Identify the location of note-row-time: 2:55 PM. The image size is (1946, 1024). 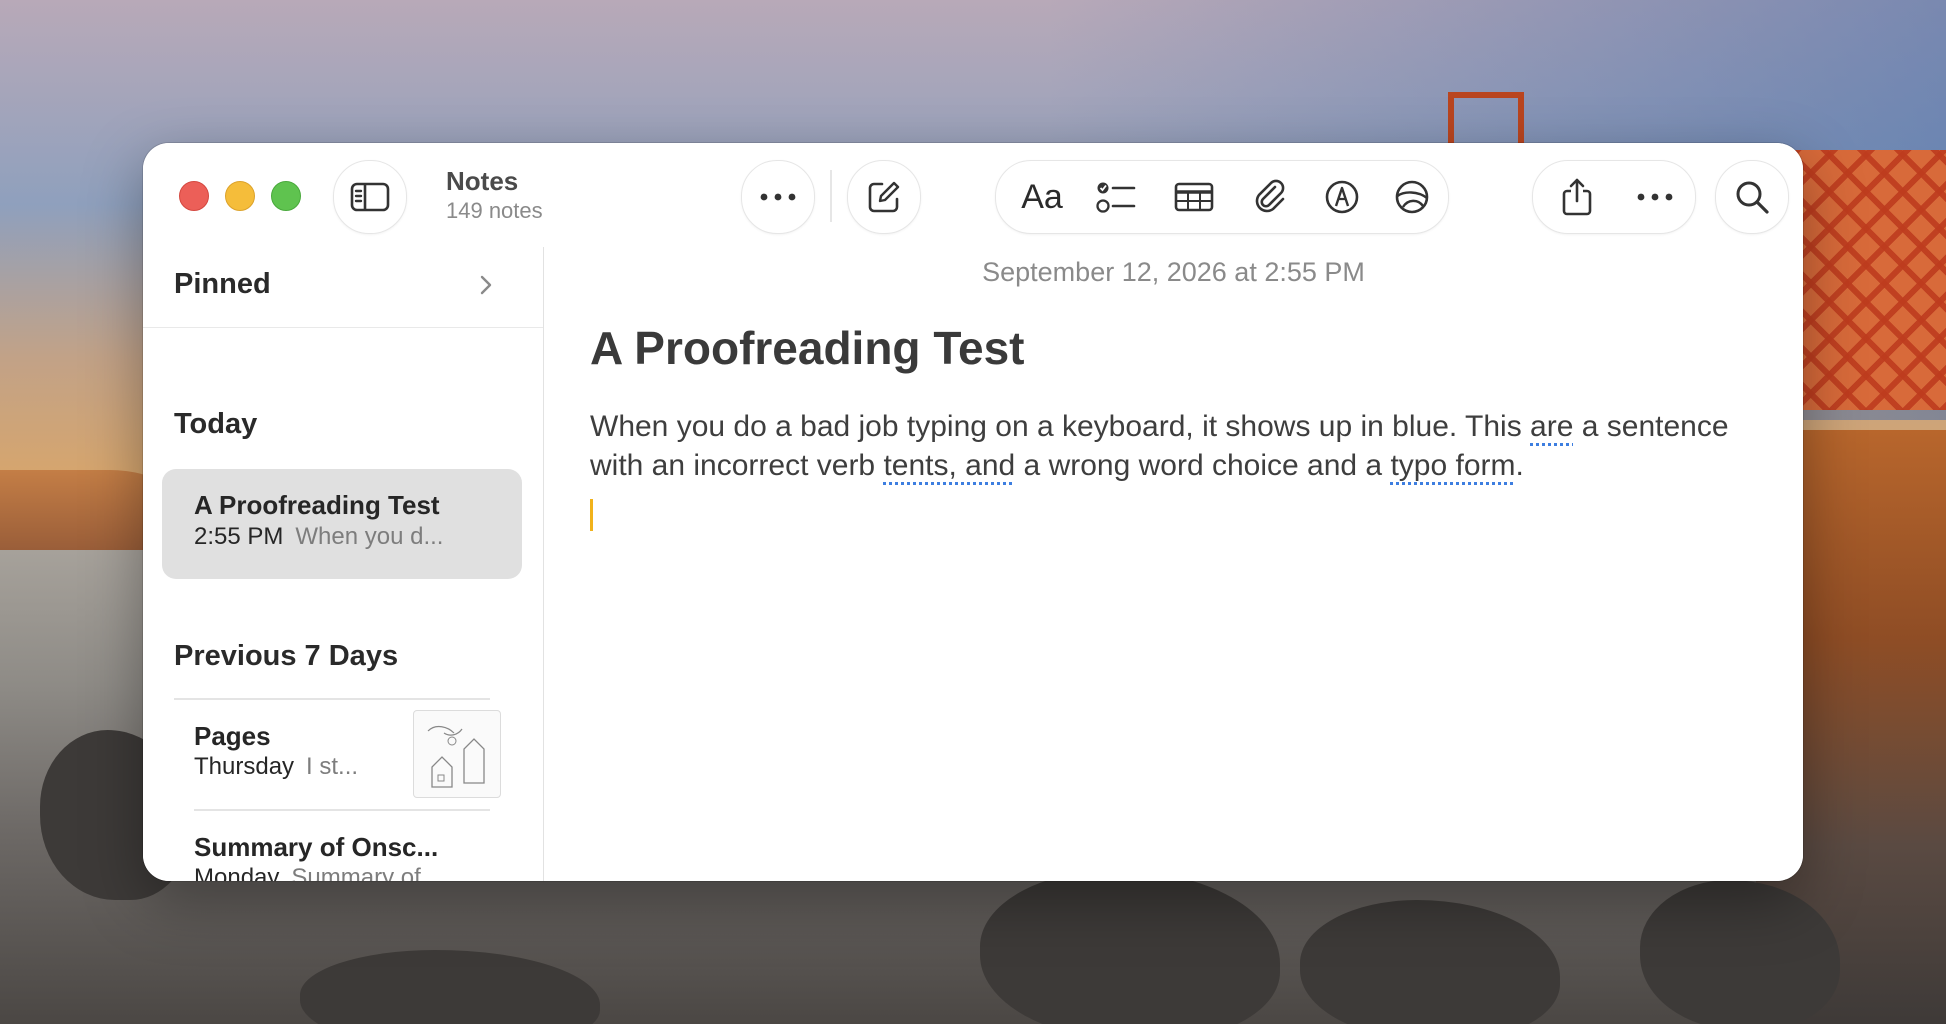
(239, 536).